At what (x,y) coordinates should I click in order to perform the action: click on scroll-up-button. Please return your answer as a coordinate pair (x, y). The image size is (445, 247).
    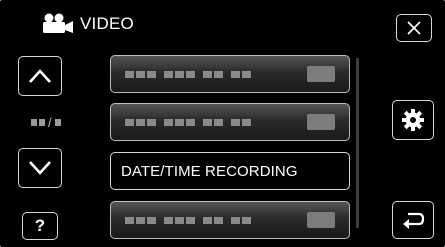
    Looking at the image, I should click on (40, 76).